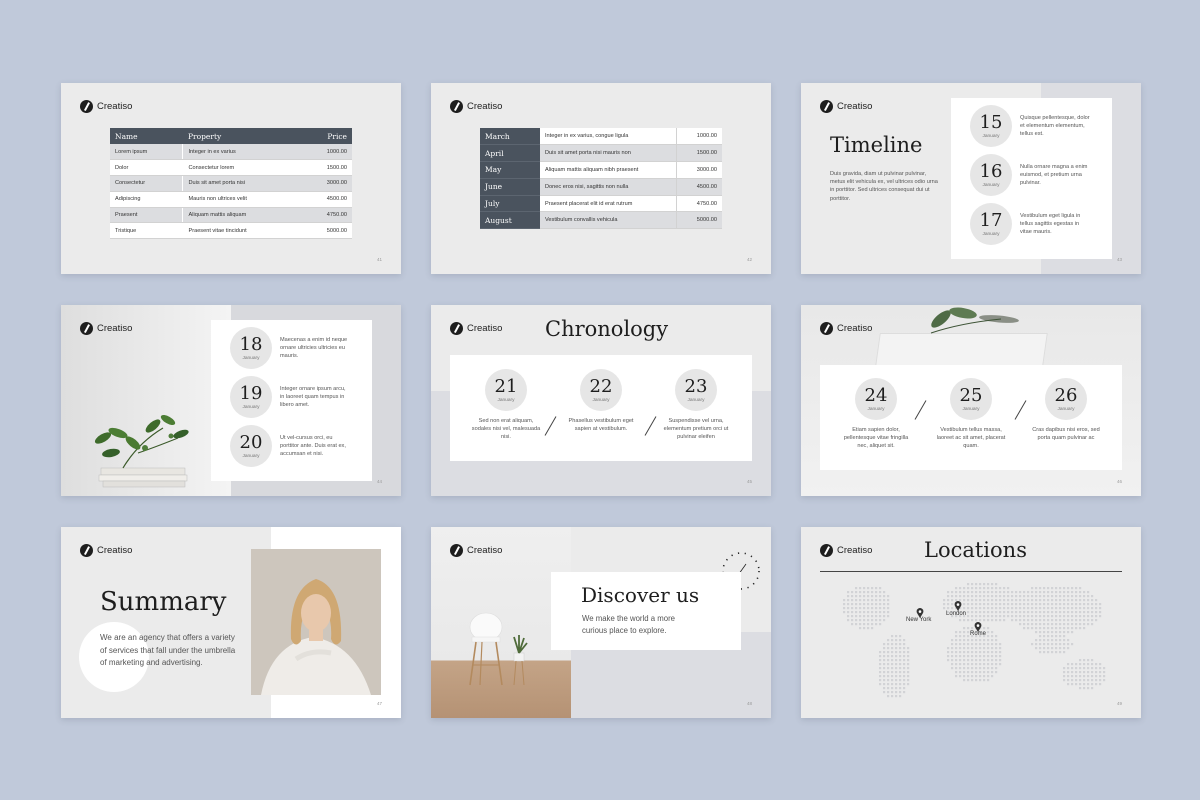 This screenshot has width=1200, height=800. I want to click on cell: Duis sit amet porta nisi, so click(241, 183).